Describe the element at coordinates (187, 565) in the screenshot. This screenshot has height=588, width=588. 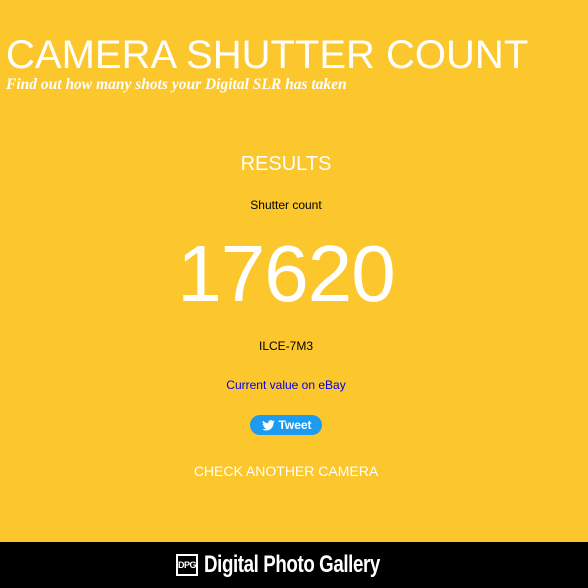
I see `dpg-logo-icon: DPG` at that location.